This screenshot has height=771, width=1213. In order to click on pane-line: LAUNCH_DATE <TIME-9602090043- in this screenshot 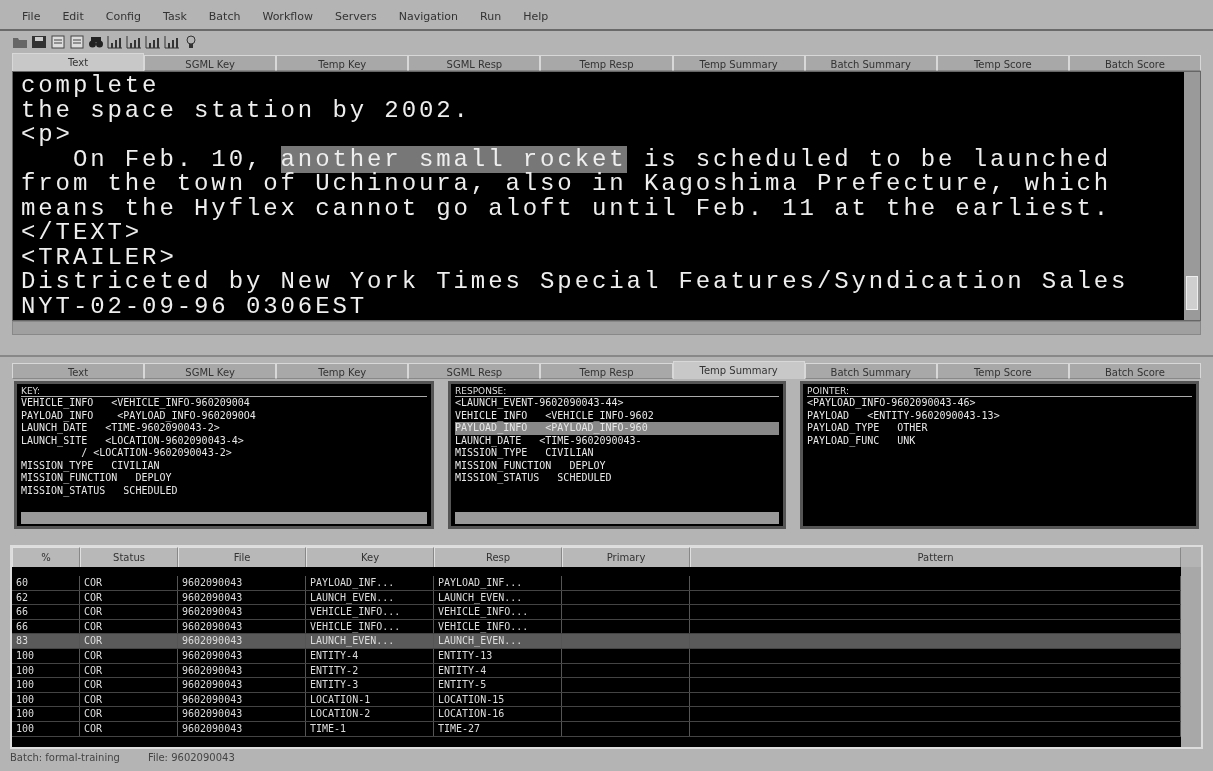, I will do `click(617, 440)`.